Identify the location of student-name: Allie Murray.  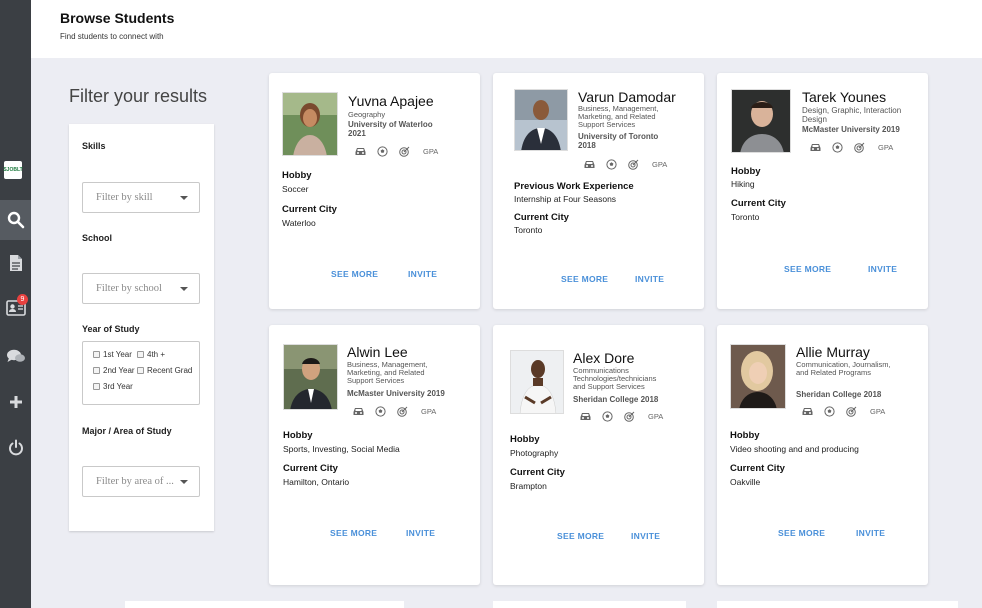
(833, 352).